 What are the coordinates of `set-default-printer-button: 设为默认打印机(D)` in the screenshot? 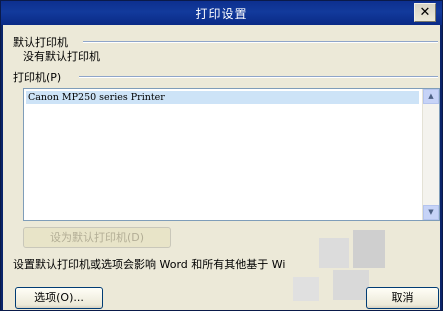 It's located at (97, 237).